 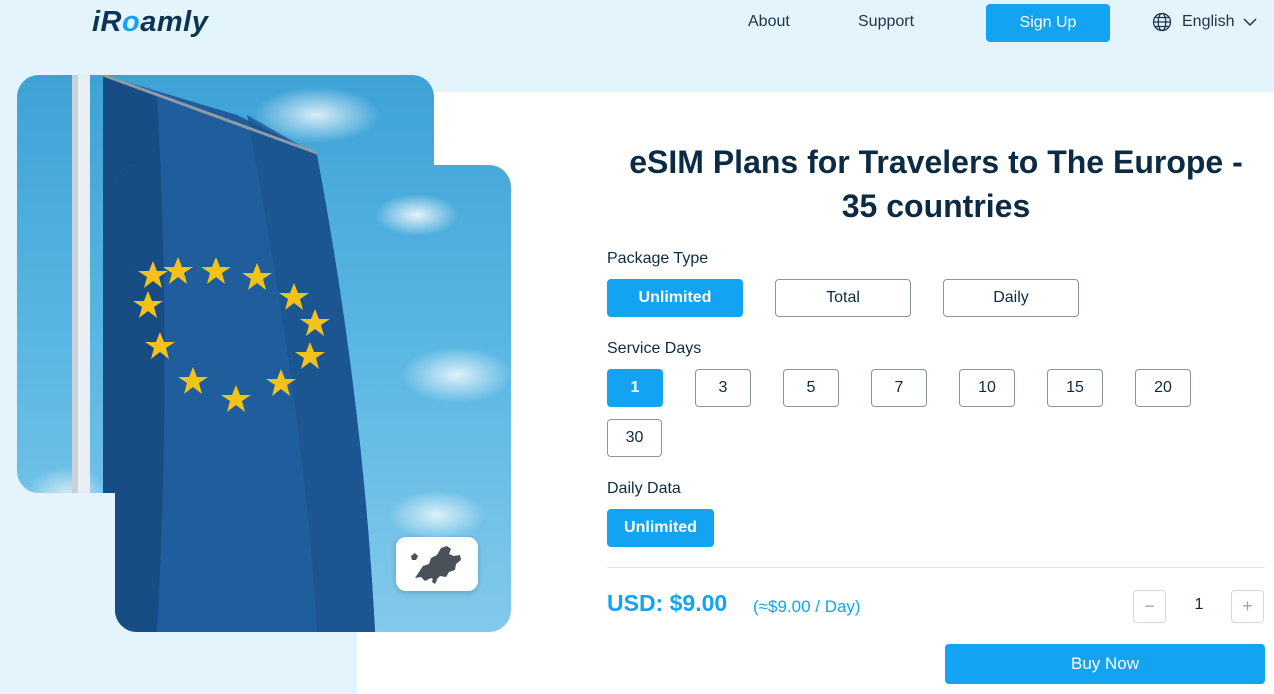 I want to click on price-per-day: (≈$9.00 / Day), so click(x=807, y=606).